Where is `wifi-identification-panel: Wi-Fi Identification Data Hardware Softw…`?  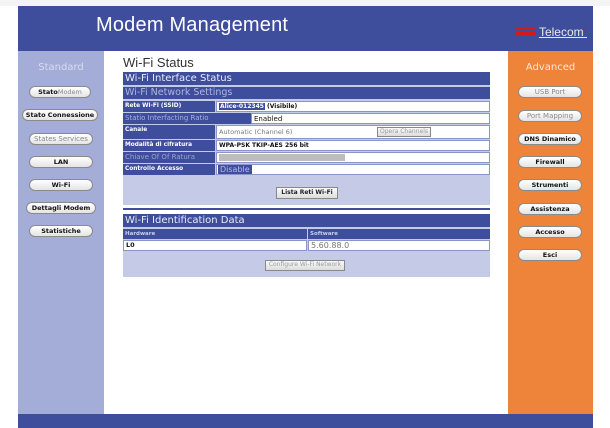
wifi-identification-panel: Wi-Fi Identification Data Hardware Softw… is located at coordinates (306, 245).